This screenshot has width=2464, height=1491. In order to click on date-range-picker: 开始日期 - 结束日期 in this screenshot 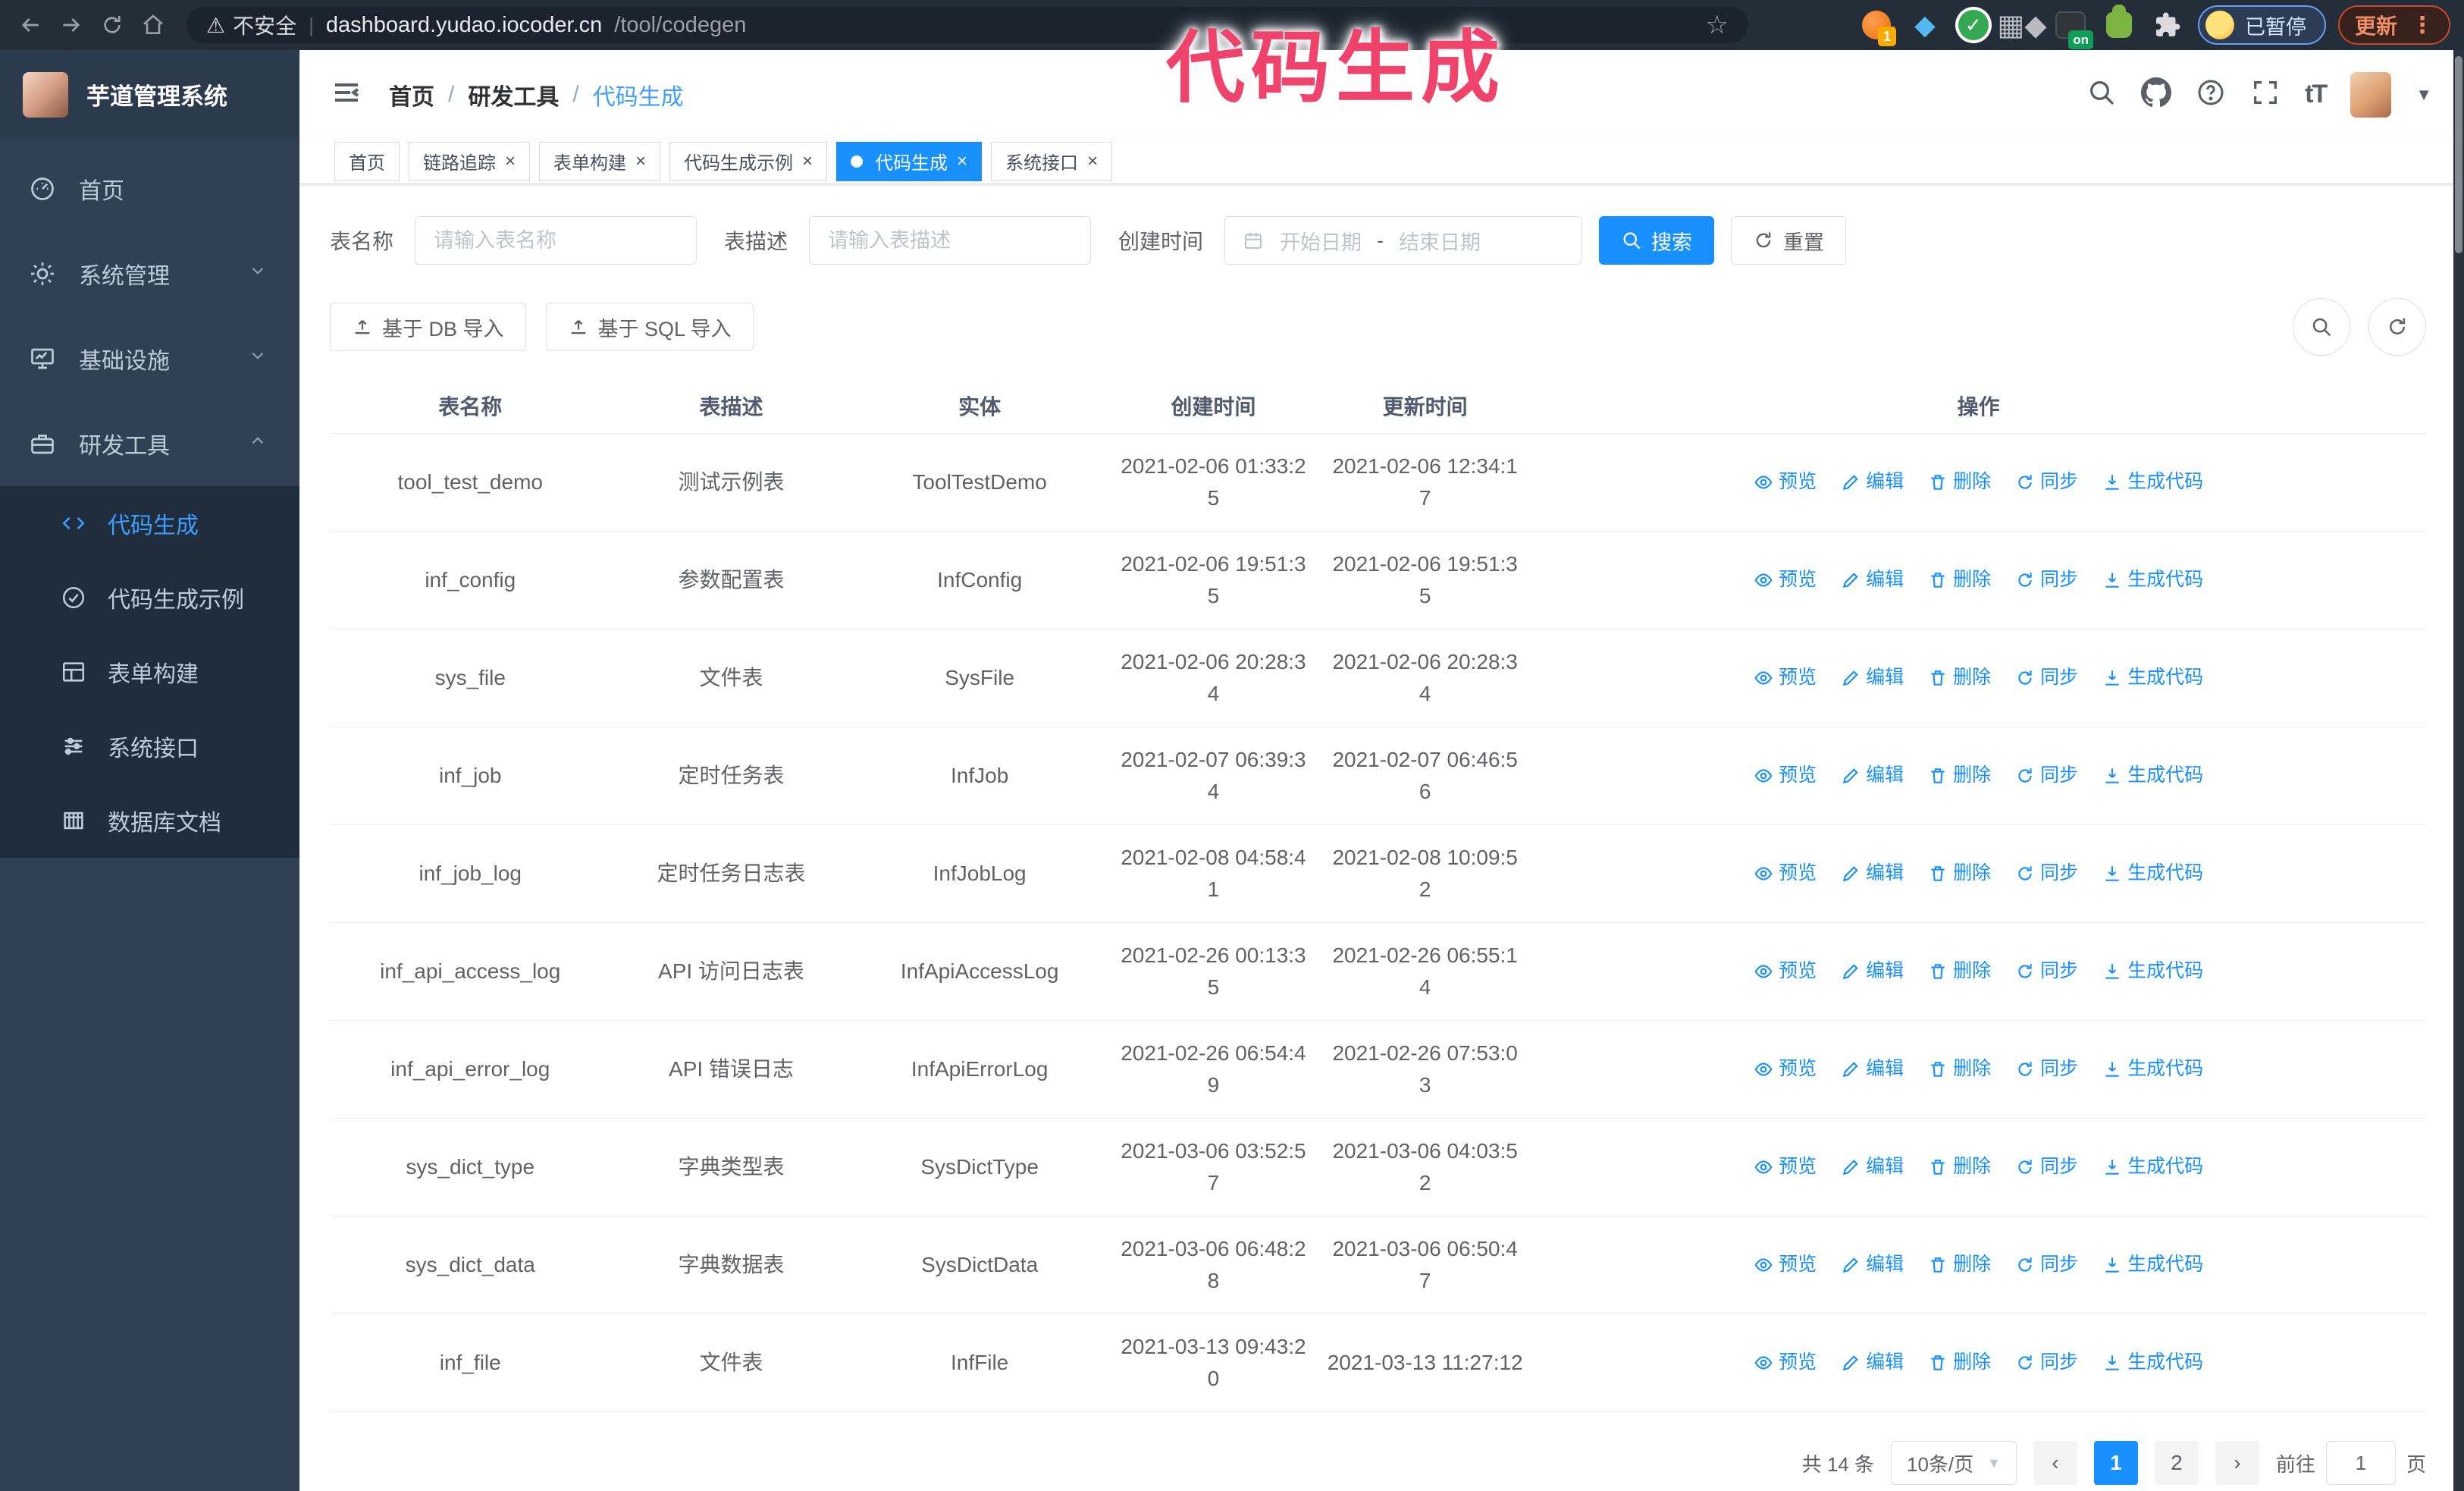, I will do `click(1404, 240)`.